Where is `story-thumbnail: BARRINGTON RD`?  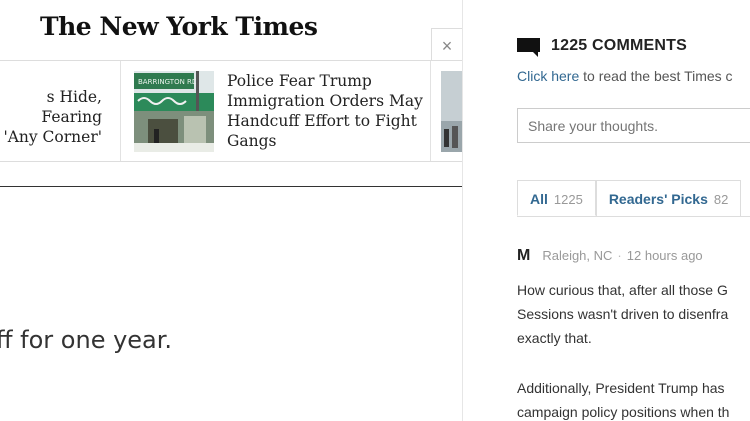 story-thumbnail: BARRINGTON RD is located at coordinates (174, 111).